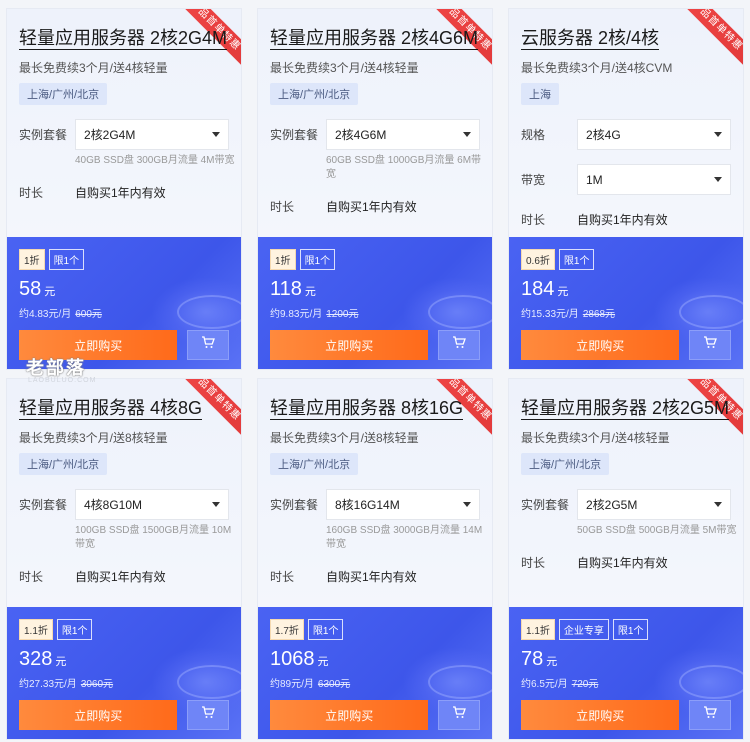 The image size is (750, 742). What do you see at coordinates (583, 629) in the screenshot?
I see `tag-badge: 企业专享` at bounding box center [583, 629].